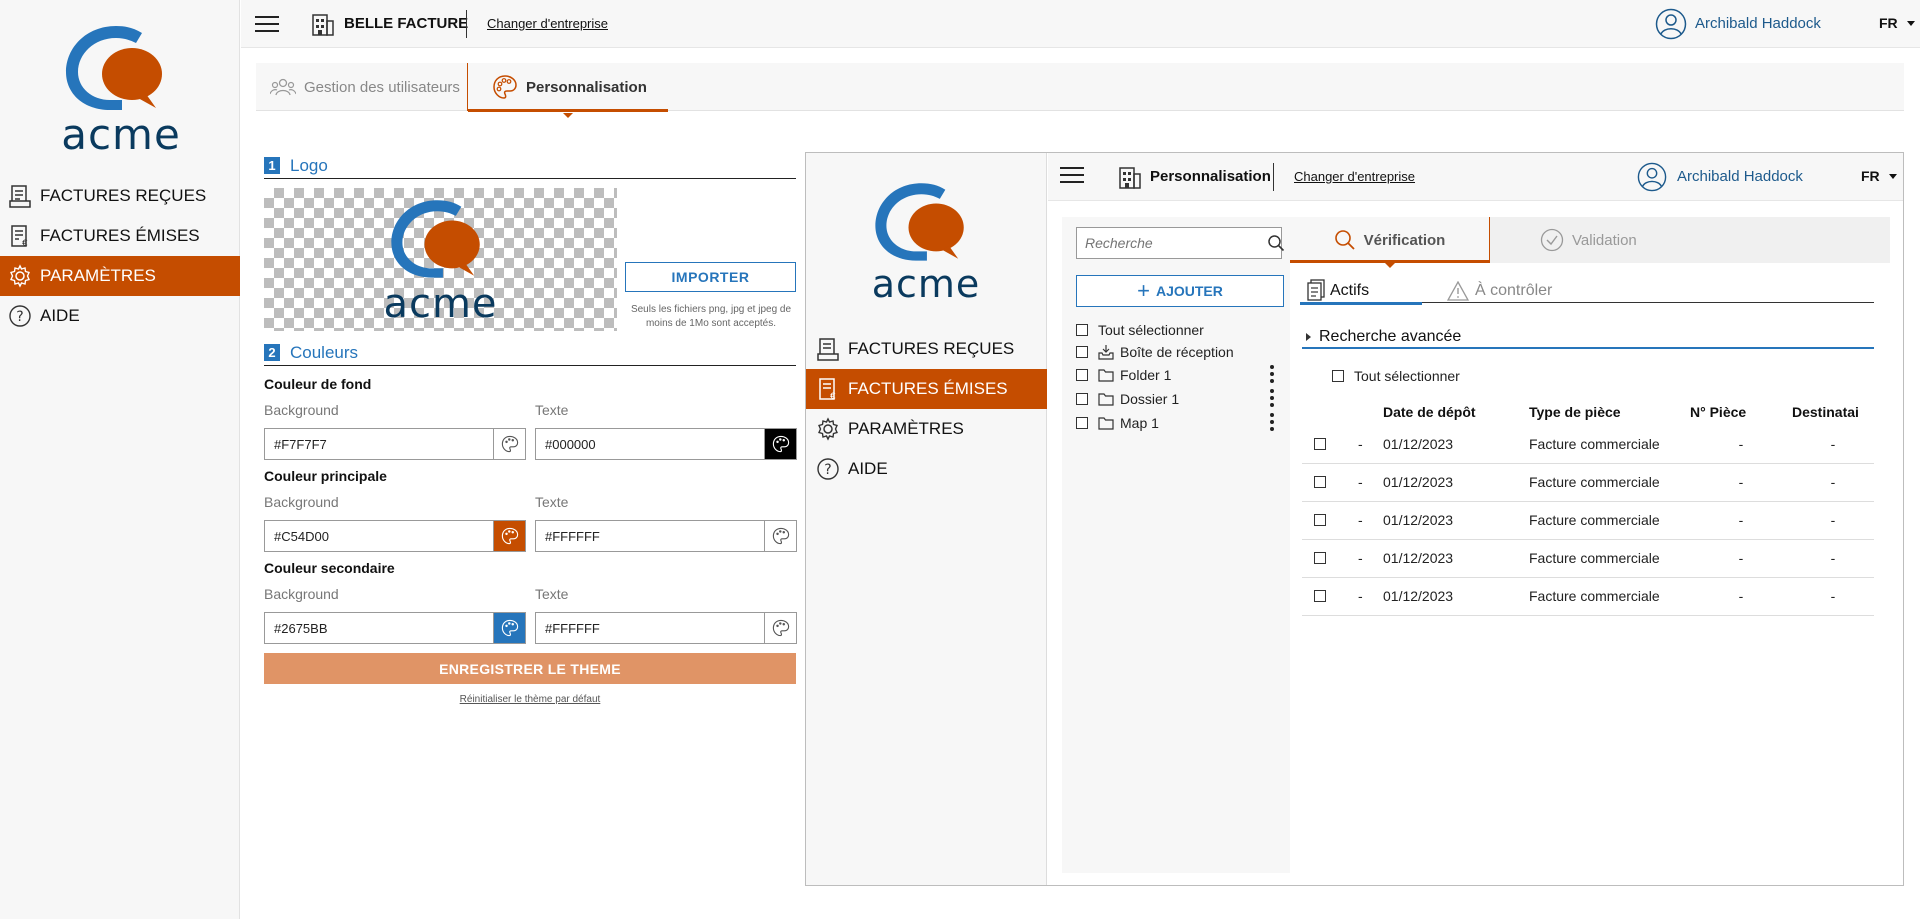 This screenshot has height=919, width=1920. I want to click on tab-actifs: Actifs, so click(1361, 292).